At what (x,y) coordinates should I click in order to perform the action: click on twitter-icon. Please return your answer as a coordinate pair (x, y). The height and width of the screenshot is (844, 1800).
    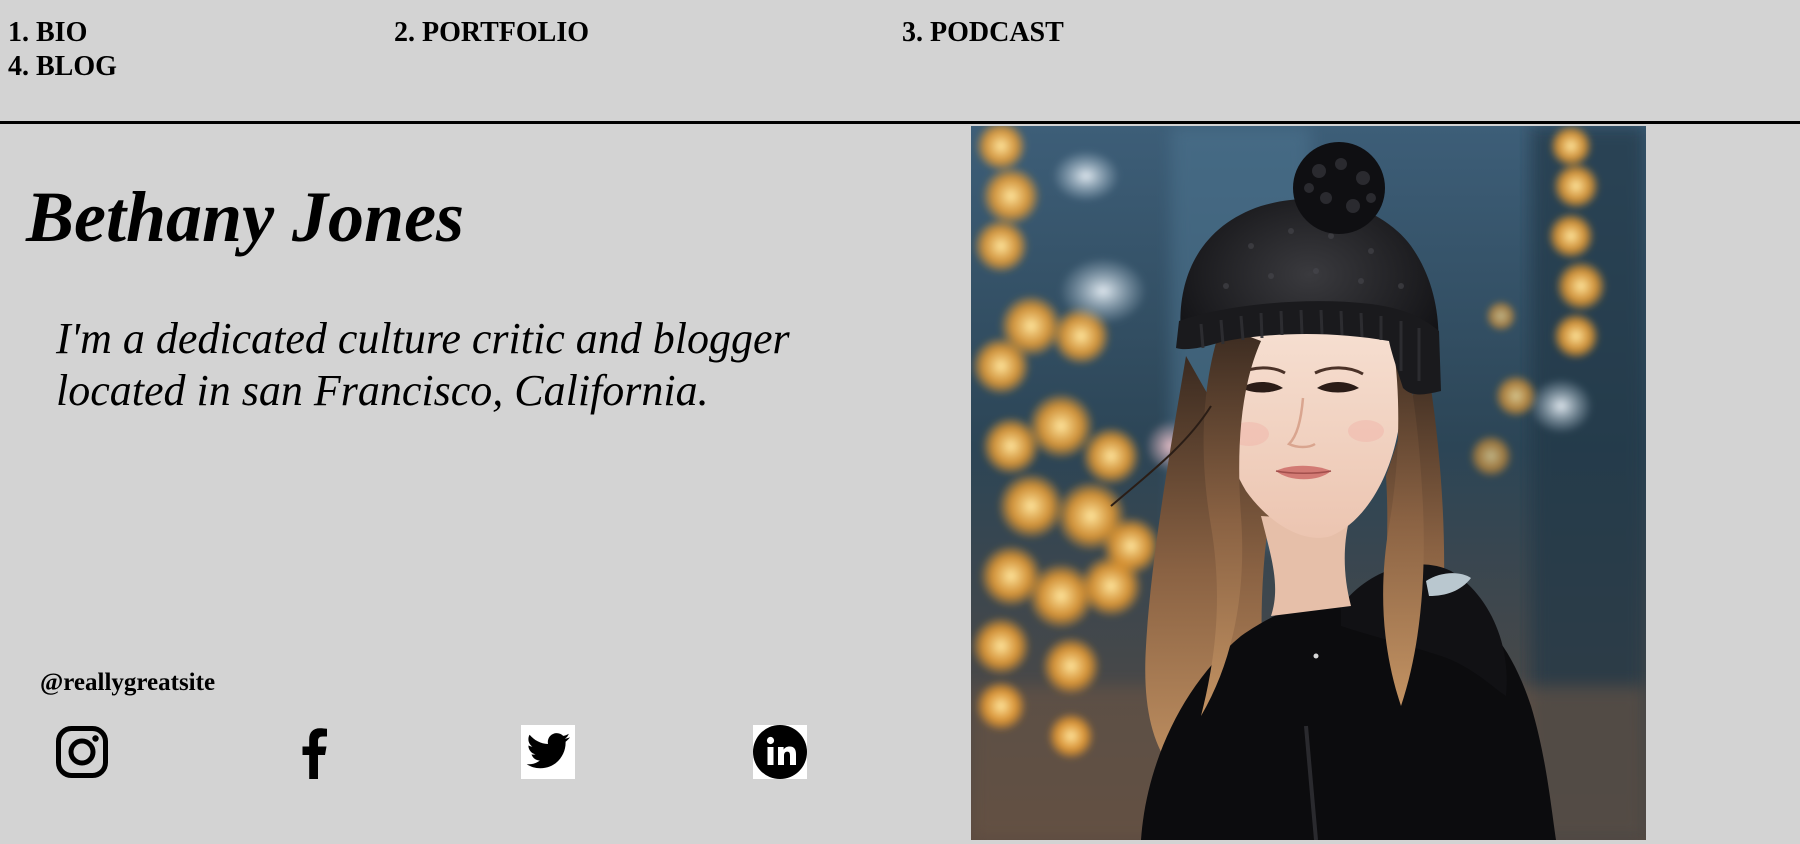
    Looking at the image, I should click on (548, 752).